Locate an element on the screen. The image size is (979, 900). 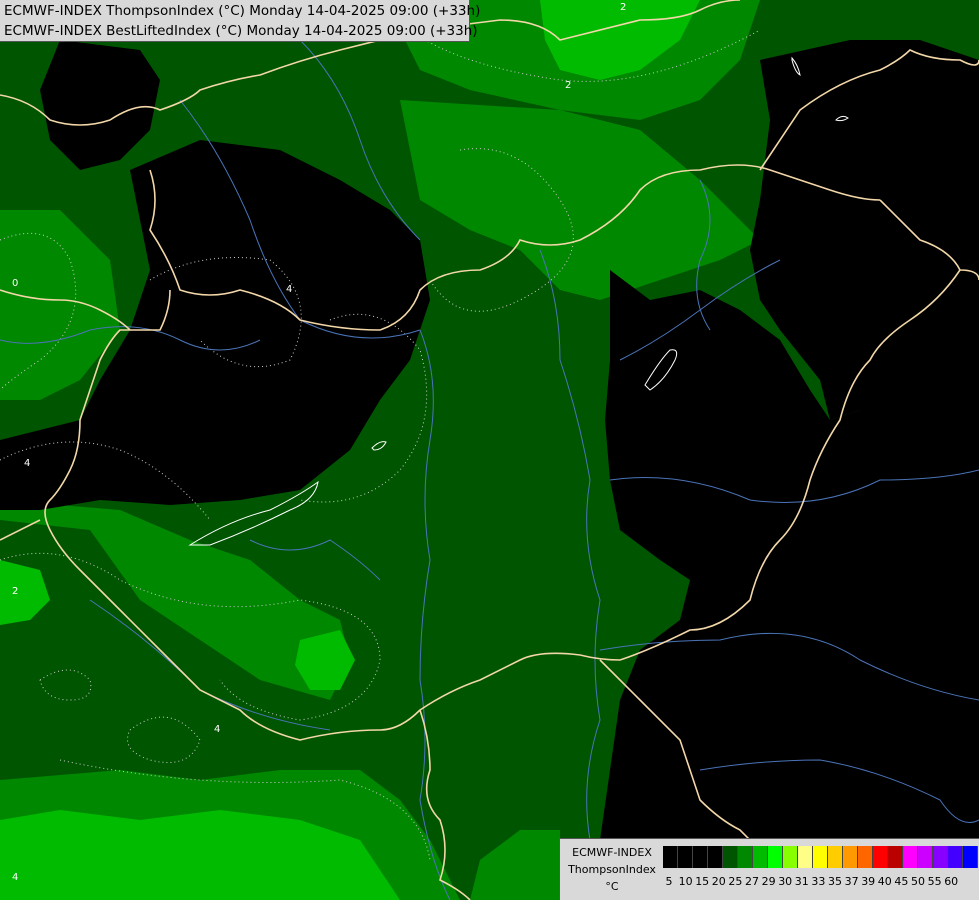
legend-subtitle: ThompsonIndex is located at coordinates (612, 869).